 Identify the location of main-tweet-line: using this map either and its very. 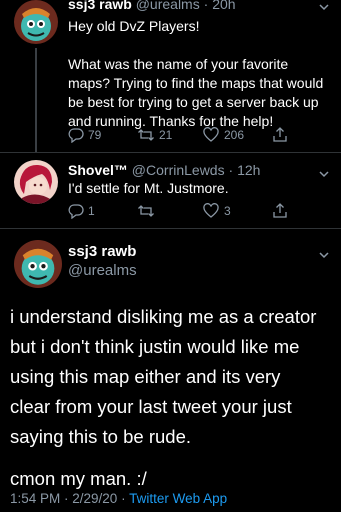
(145, 376).